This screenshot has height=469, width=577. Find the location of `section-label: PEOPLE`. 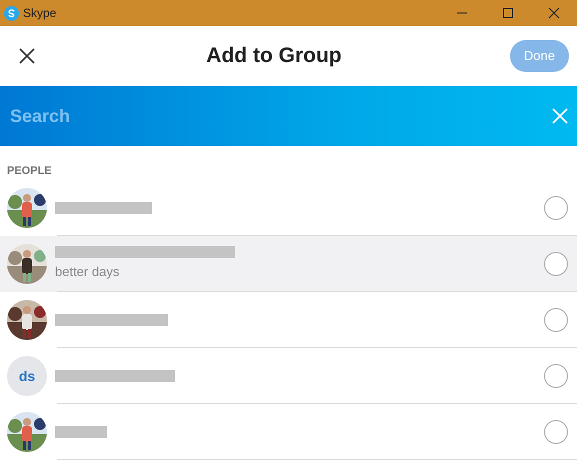

section-label: PEOPLE is located at coordinates (29, 171).